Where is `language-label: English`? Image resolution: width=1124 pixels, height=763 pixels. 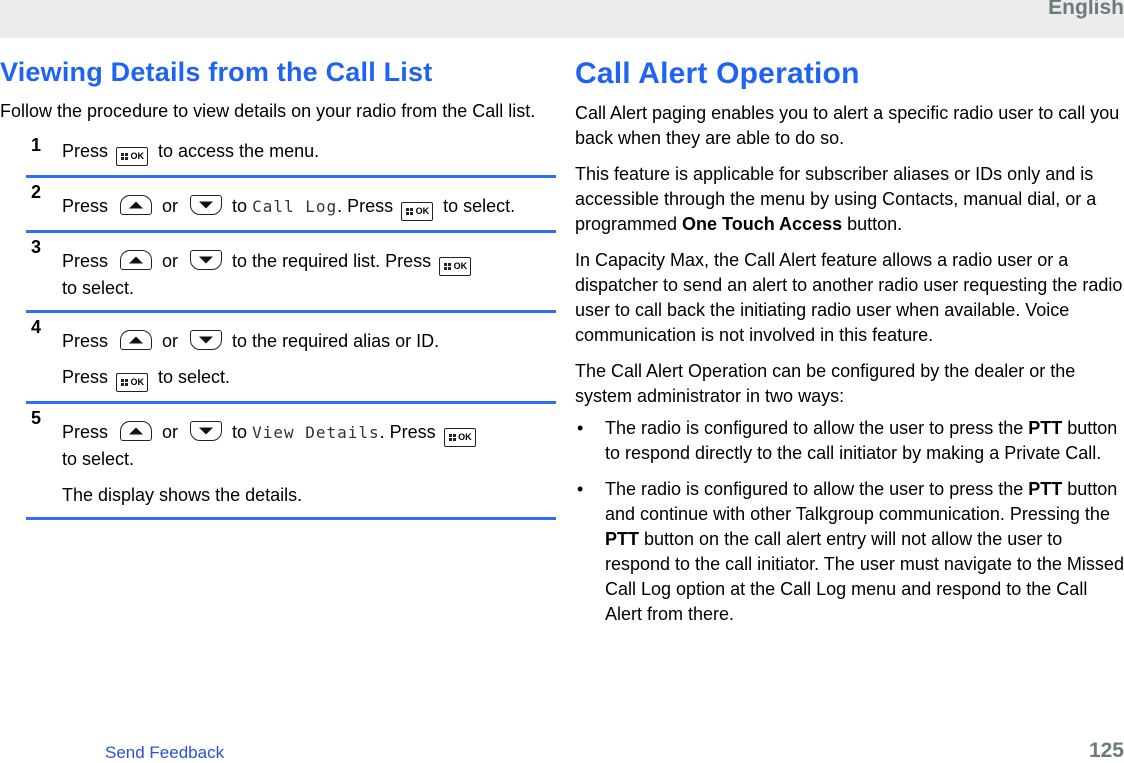 language-label: English is located at coordinates (1086, 9).